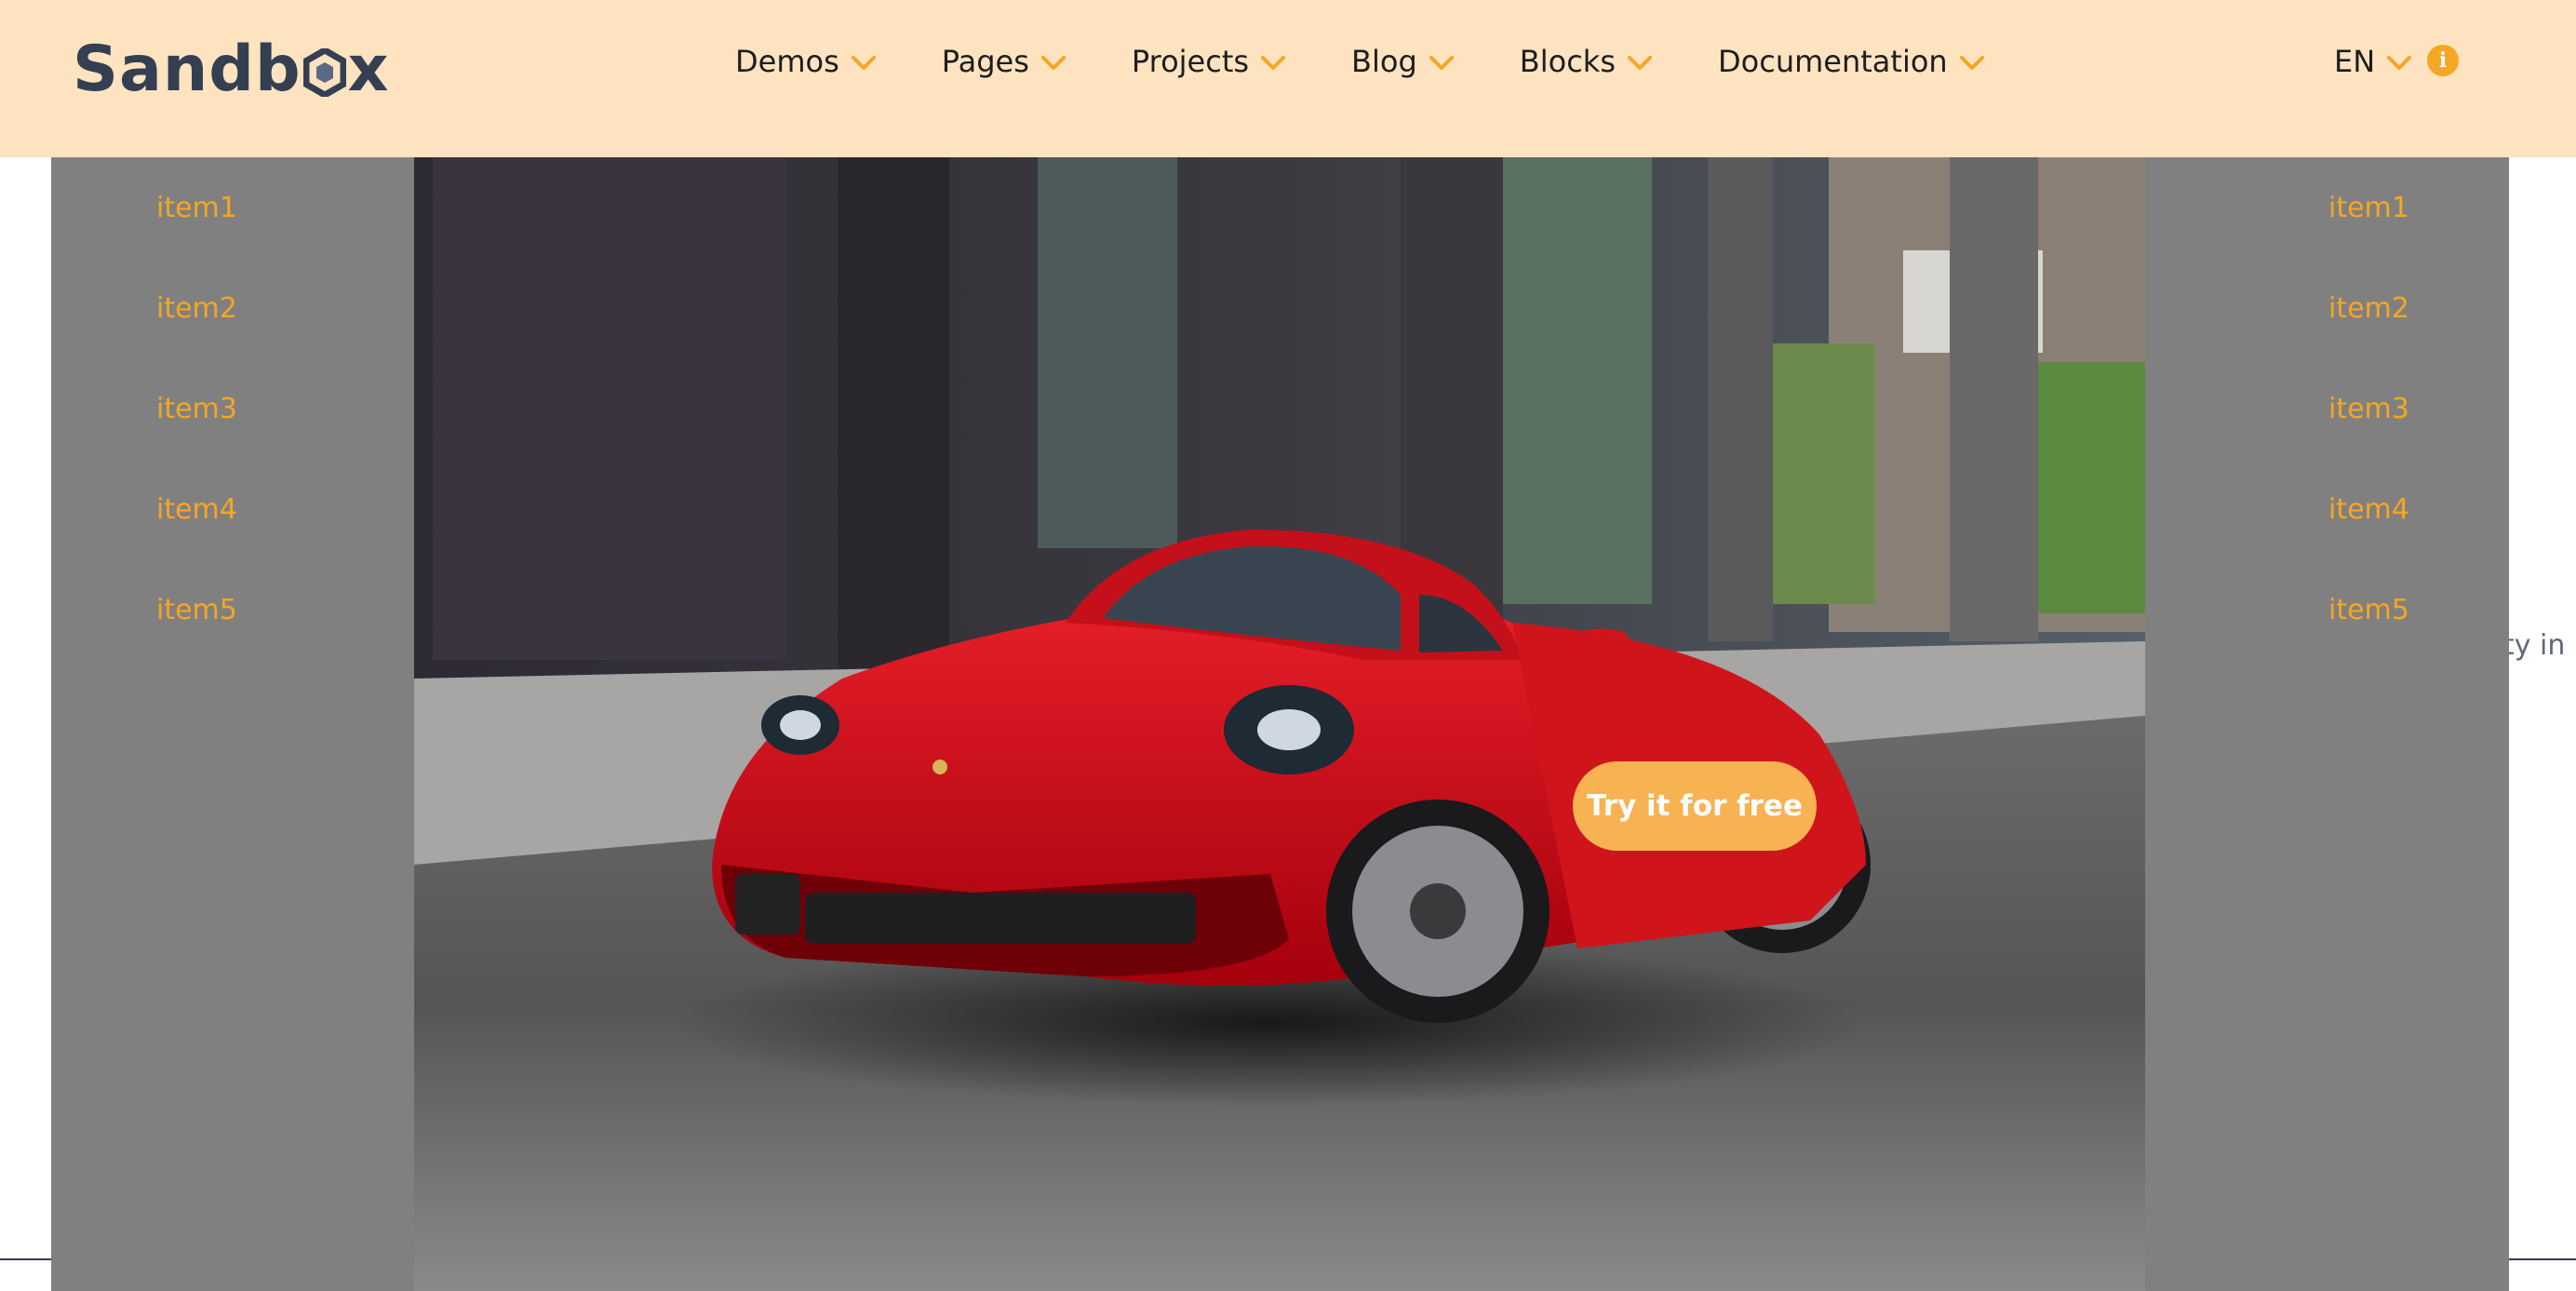 Image resolution: width=2576 pixels, height=1291 pixels. What do you see at coordinates (2534, 645) in the screenshot?
I see `background-text-fragment: ty in` at bounding box center [2534, 645].